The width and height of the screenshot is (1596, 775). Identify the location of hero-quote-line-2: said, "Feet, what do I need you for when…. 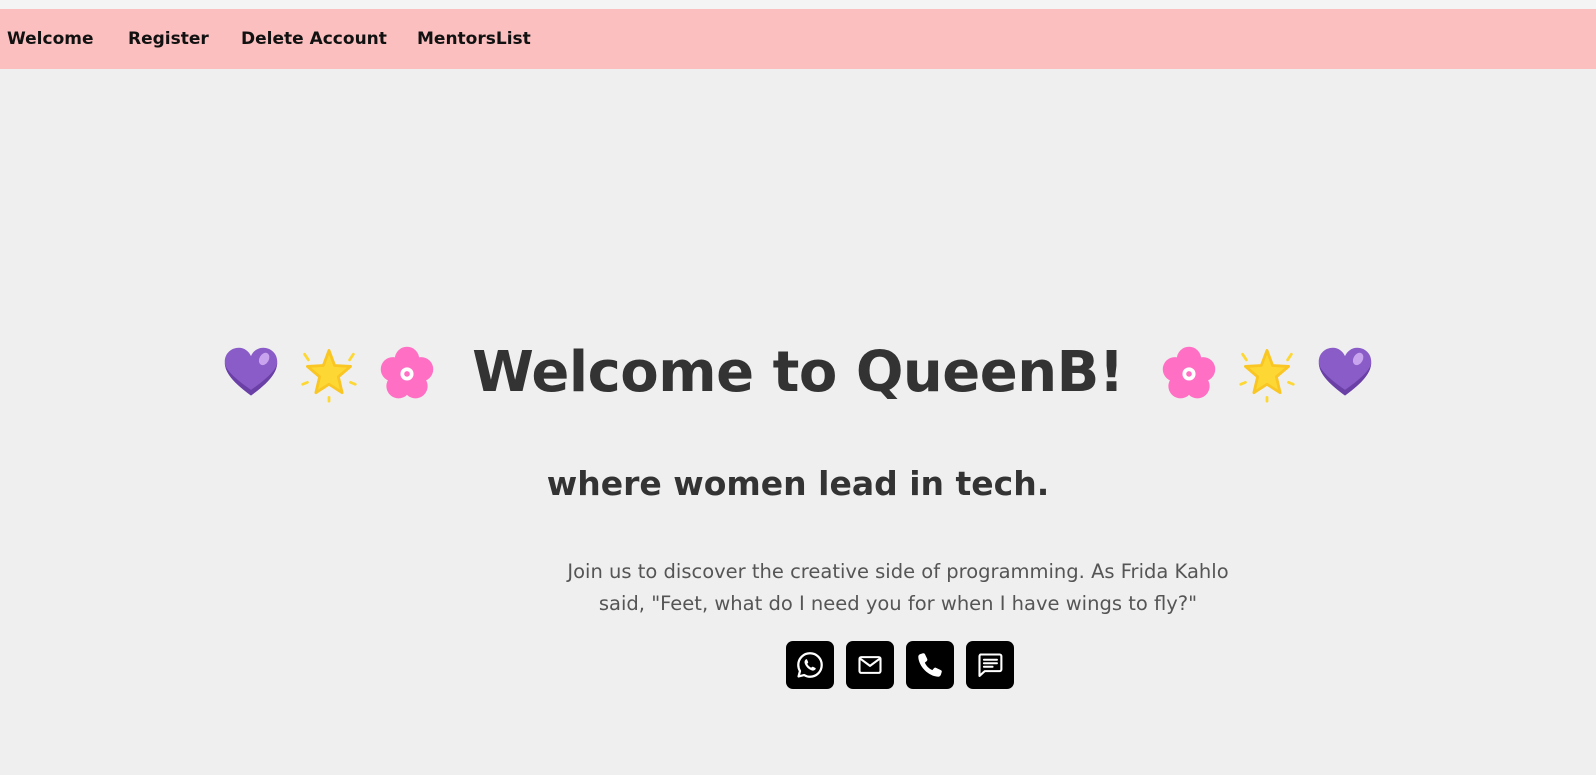
(898, 603).